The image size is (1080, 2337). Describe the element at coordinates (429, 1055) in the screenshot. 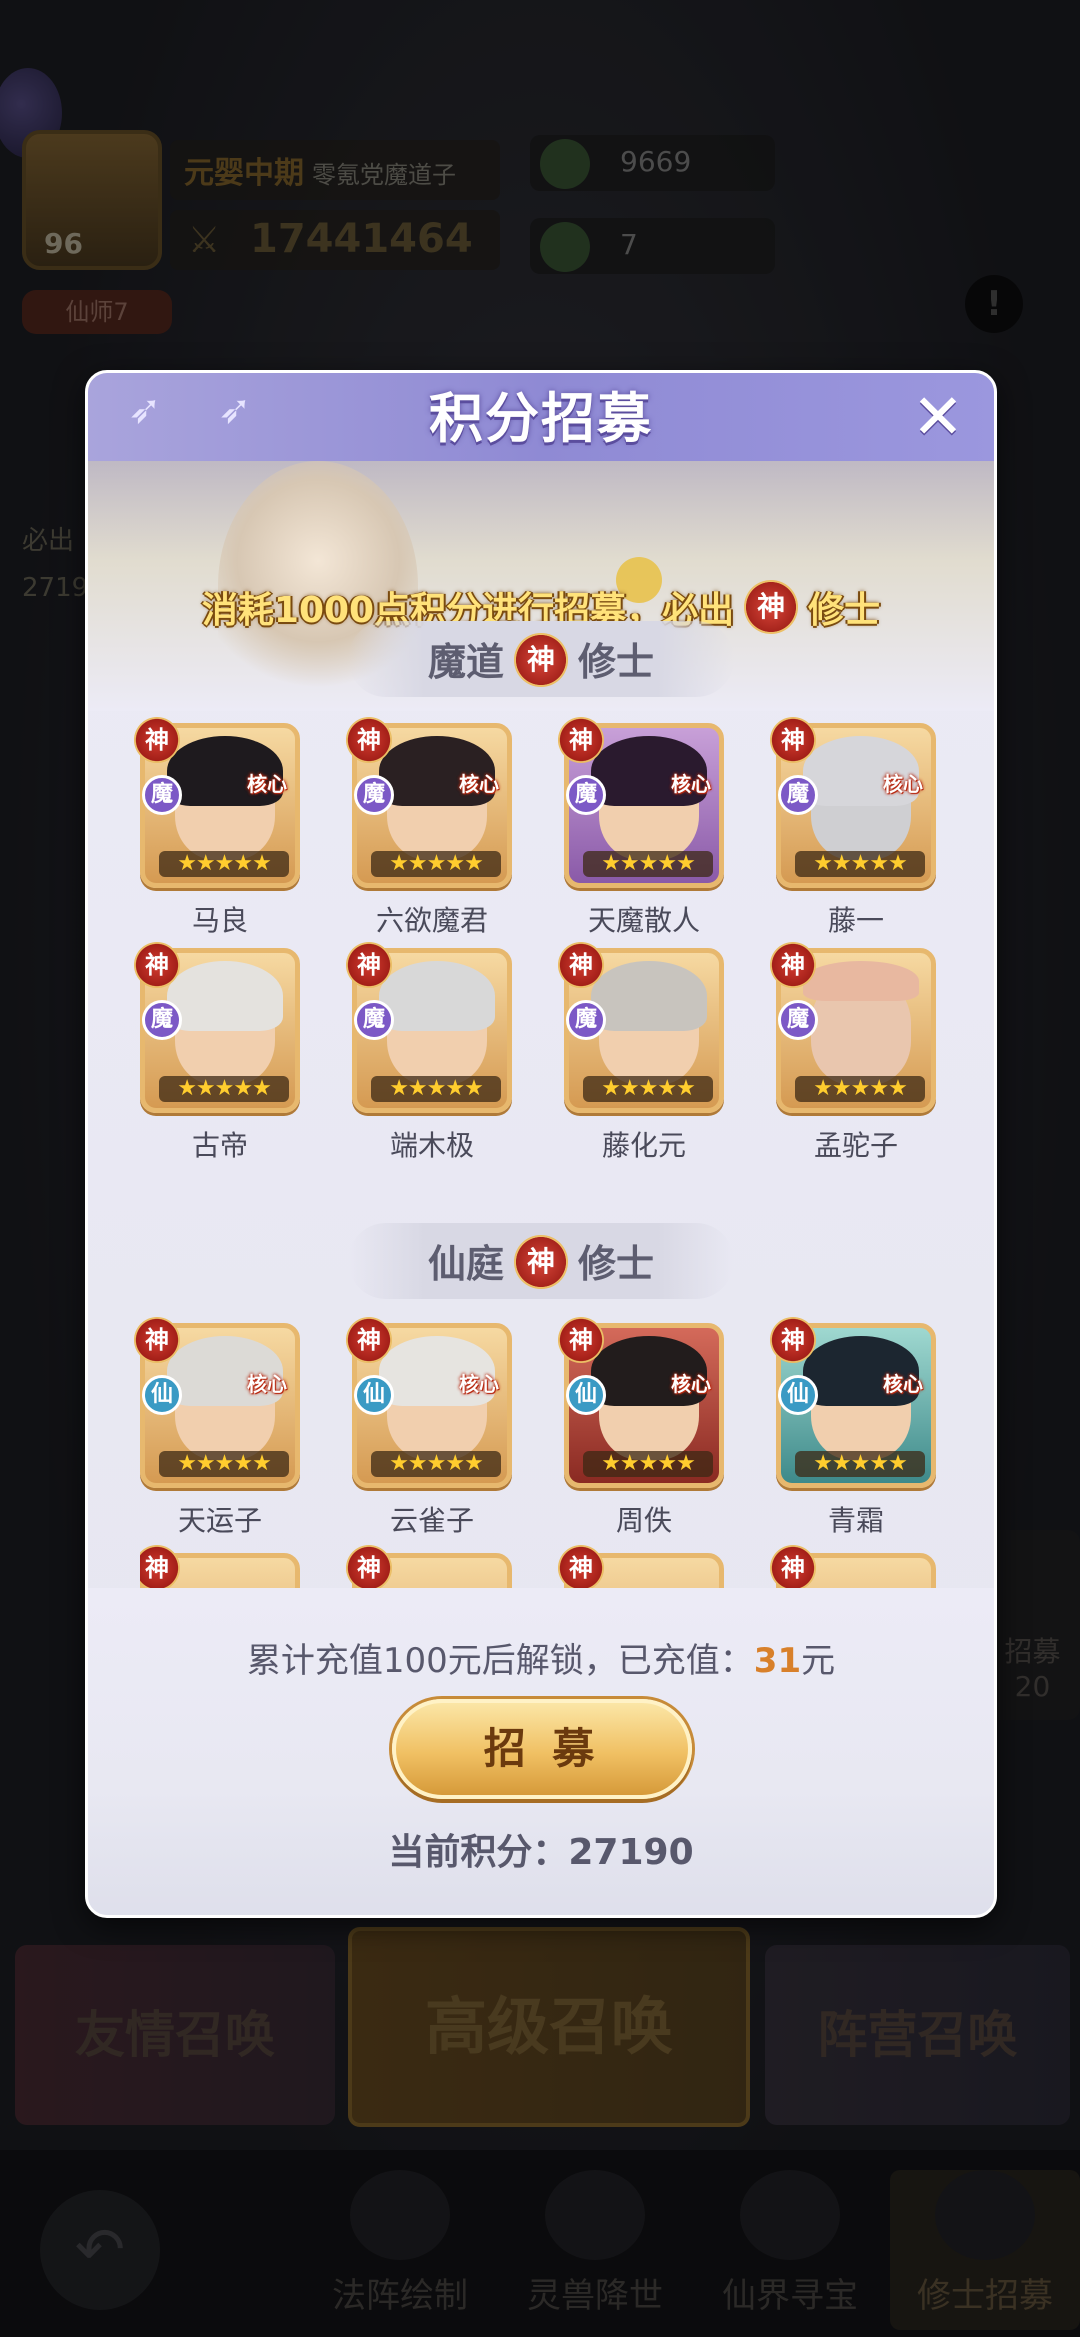

I see `hero-card: ★★★★★ 神 魔 端木极` at that location.